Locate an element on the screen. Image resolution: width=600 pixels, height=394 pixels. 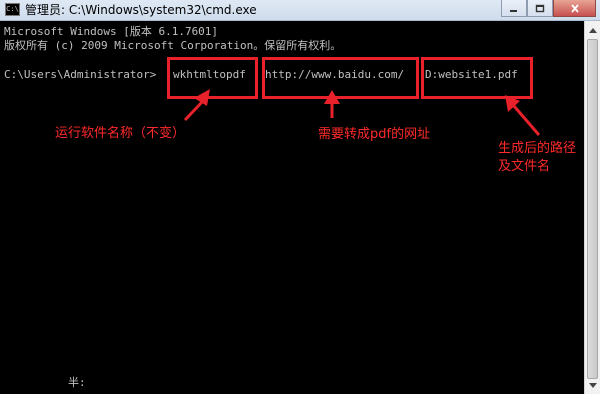
scroll-thumb is located at coordinates (592, 209).